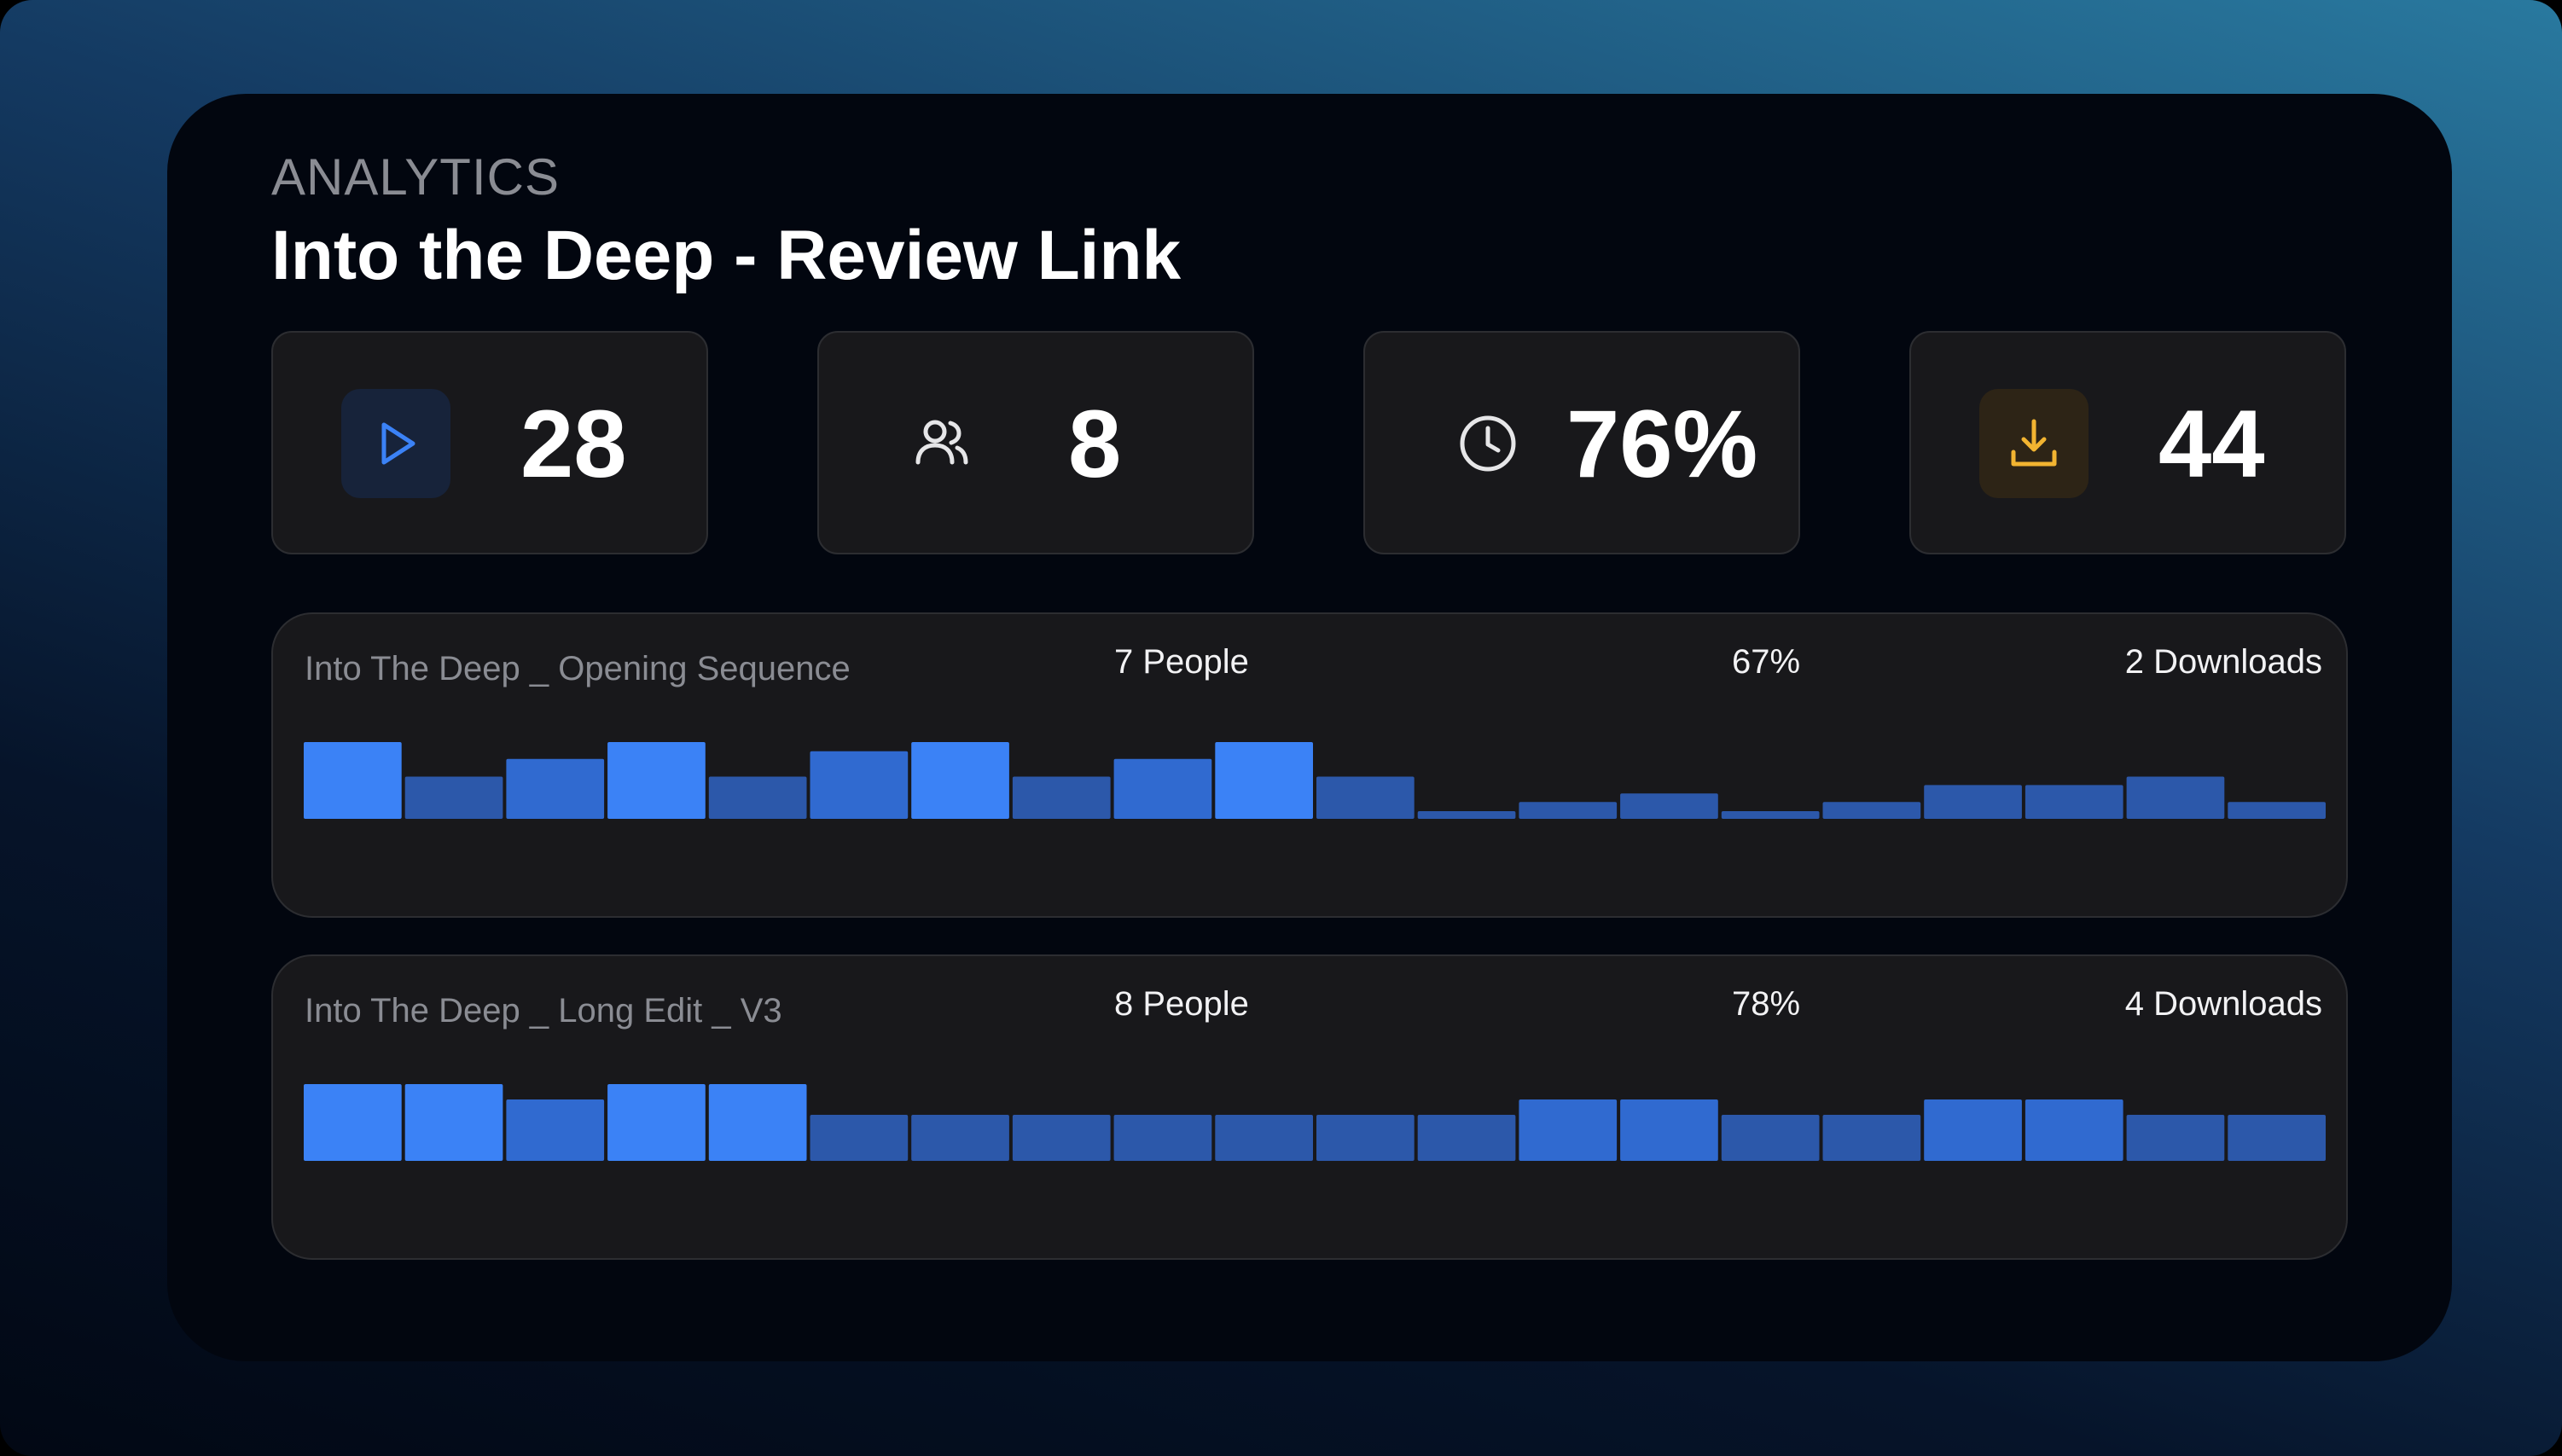 The width and height of the screenshot is (2562, 1456). I want to click on stat-card-viewers: 8, so click(1035, 442).